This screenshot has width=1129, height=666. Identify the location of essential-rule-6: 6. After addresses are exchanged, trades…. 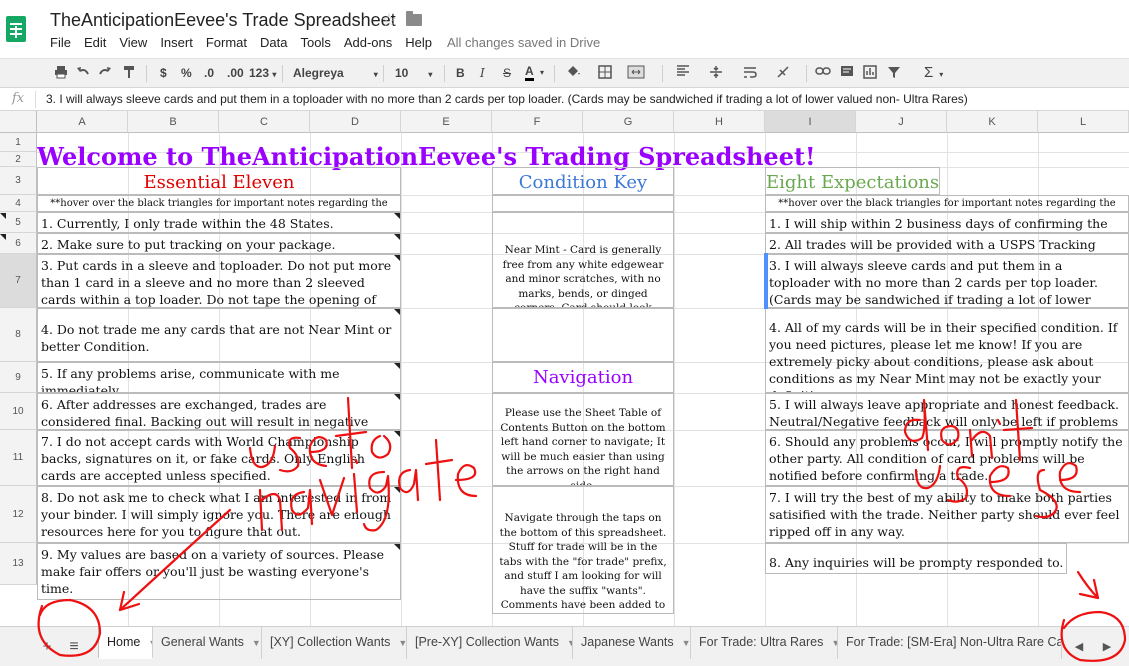
(219, 411).